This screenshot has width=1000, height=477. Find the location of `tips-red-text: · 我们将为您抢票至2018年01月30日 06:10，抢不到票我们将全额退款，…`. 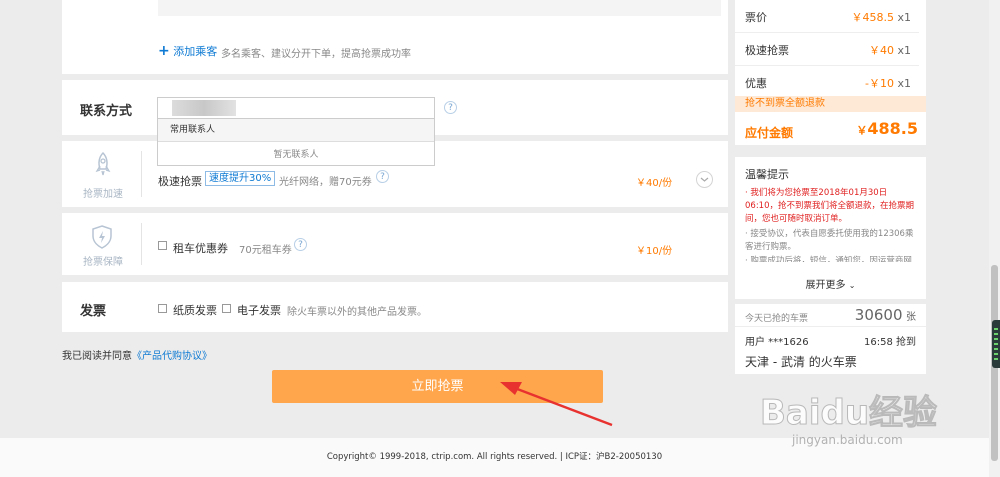

tips-red-text: · 我们将为您抢票至2018年01月30日 06:10，抢不到票我们将全额退款，… is located at coordinates (829, 206).